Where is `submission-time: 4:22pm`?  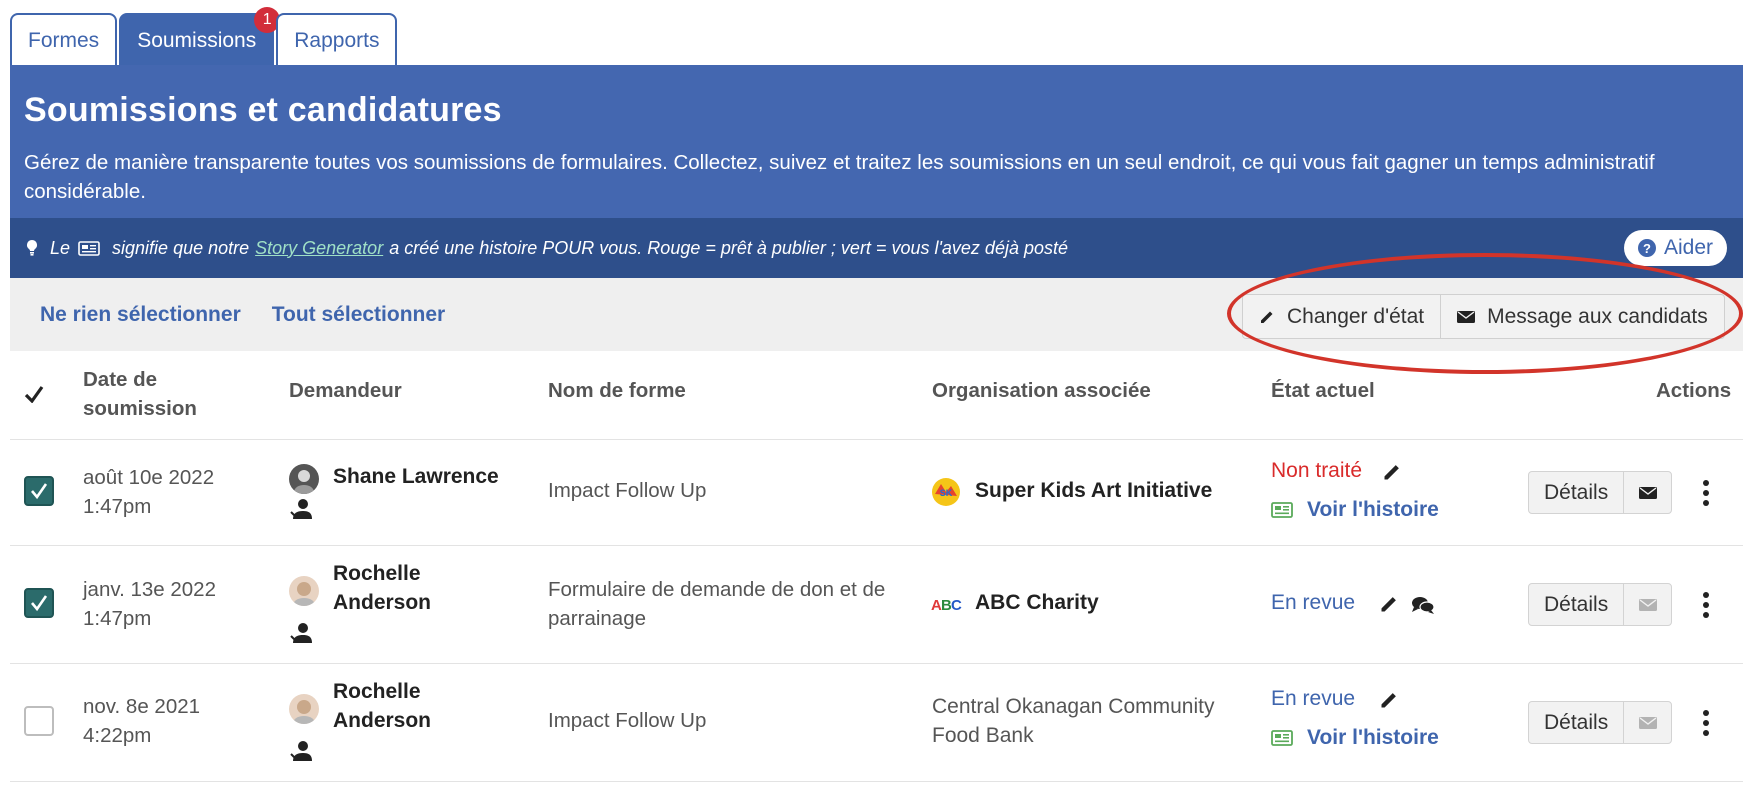
submission-time: 4:22pm is located at coordinates (117, 735).